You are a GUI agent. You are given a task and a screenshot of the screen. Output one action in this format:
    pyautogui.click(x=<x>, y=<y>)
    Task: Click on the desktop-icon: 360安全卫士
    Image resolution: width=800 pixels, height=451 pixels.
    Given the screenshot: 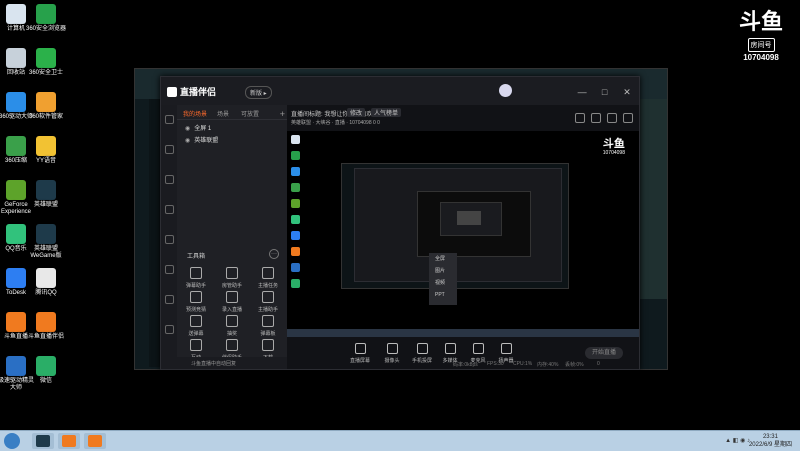 What is the action you would take?
    pyautogui.click(x=46, y=62)
    